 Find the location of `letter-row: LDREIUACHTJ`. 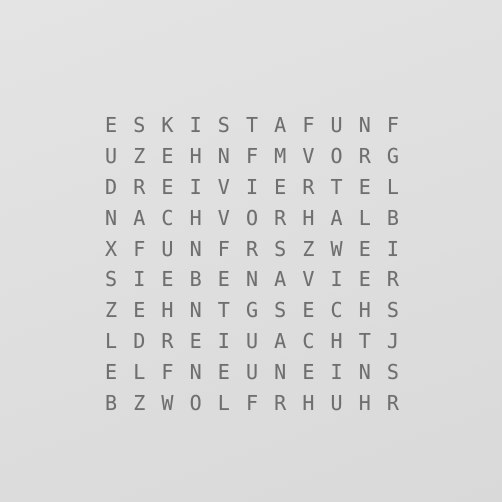

letter-row: LDREIUACHTJ is located at coordinates (255, 341).